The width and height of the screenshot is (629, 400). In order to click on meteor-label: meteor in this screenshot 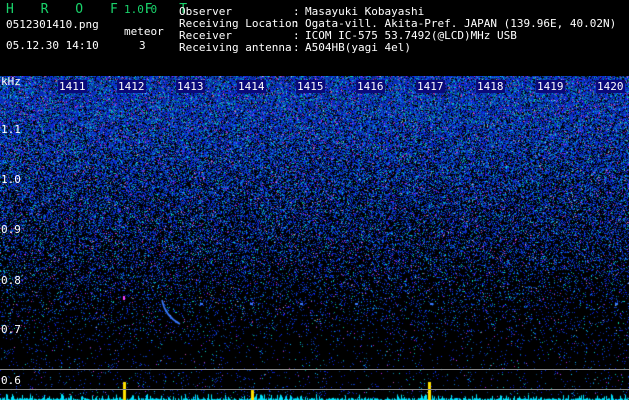, I will do `click(144, 31)`.